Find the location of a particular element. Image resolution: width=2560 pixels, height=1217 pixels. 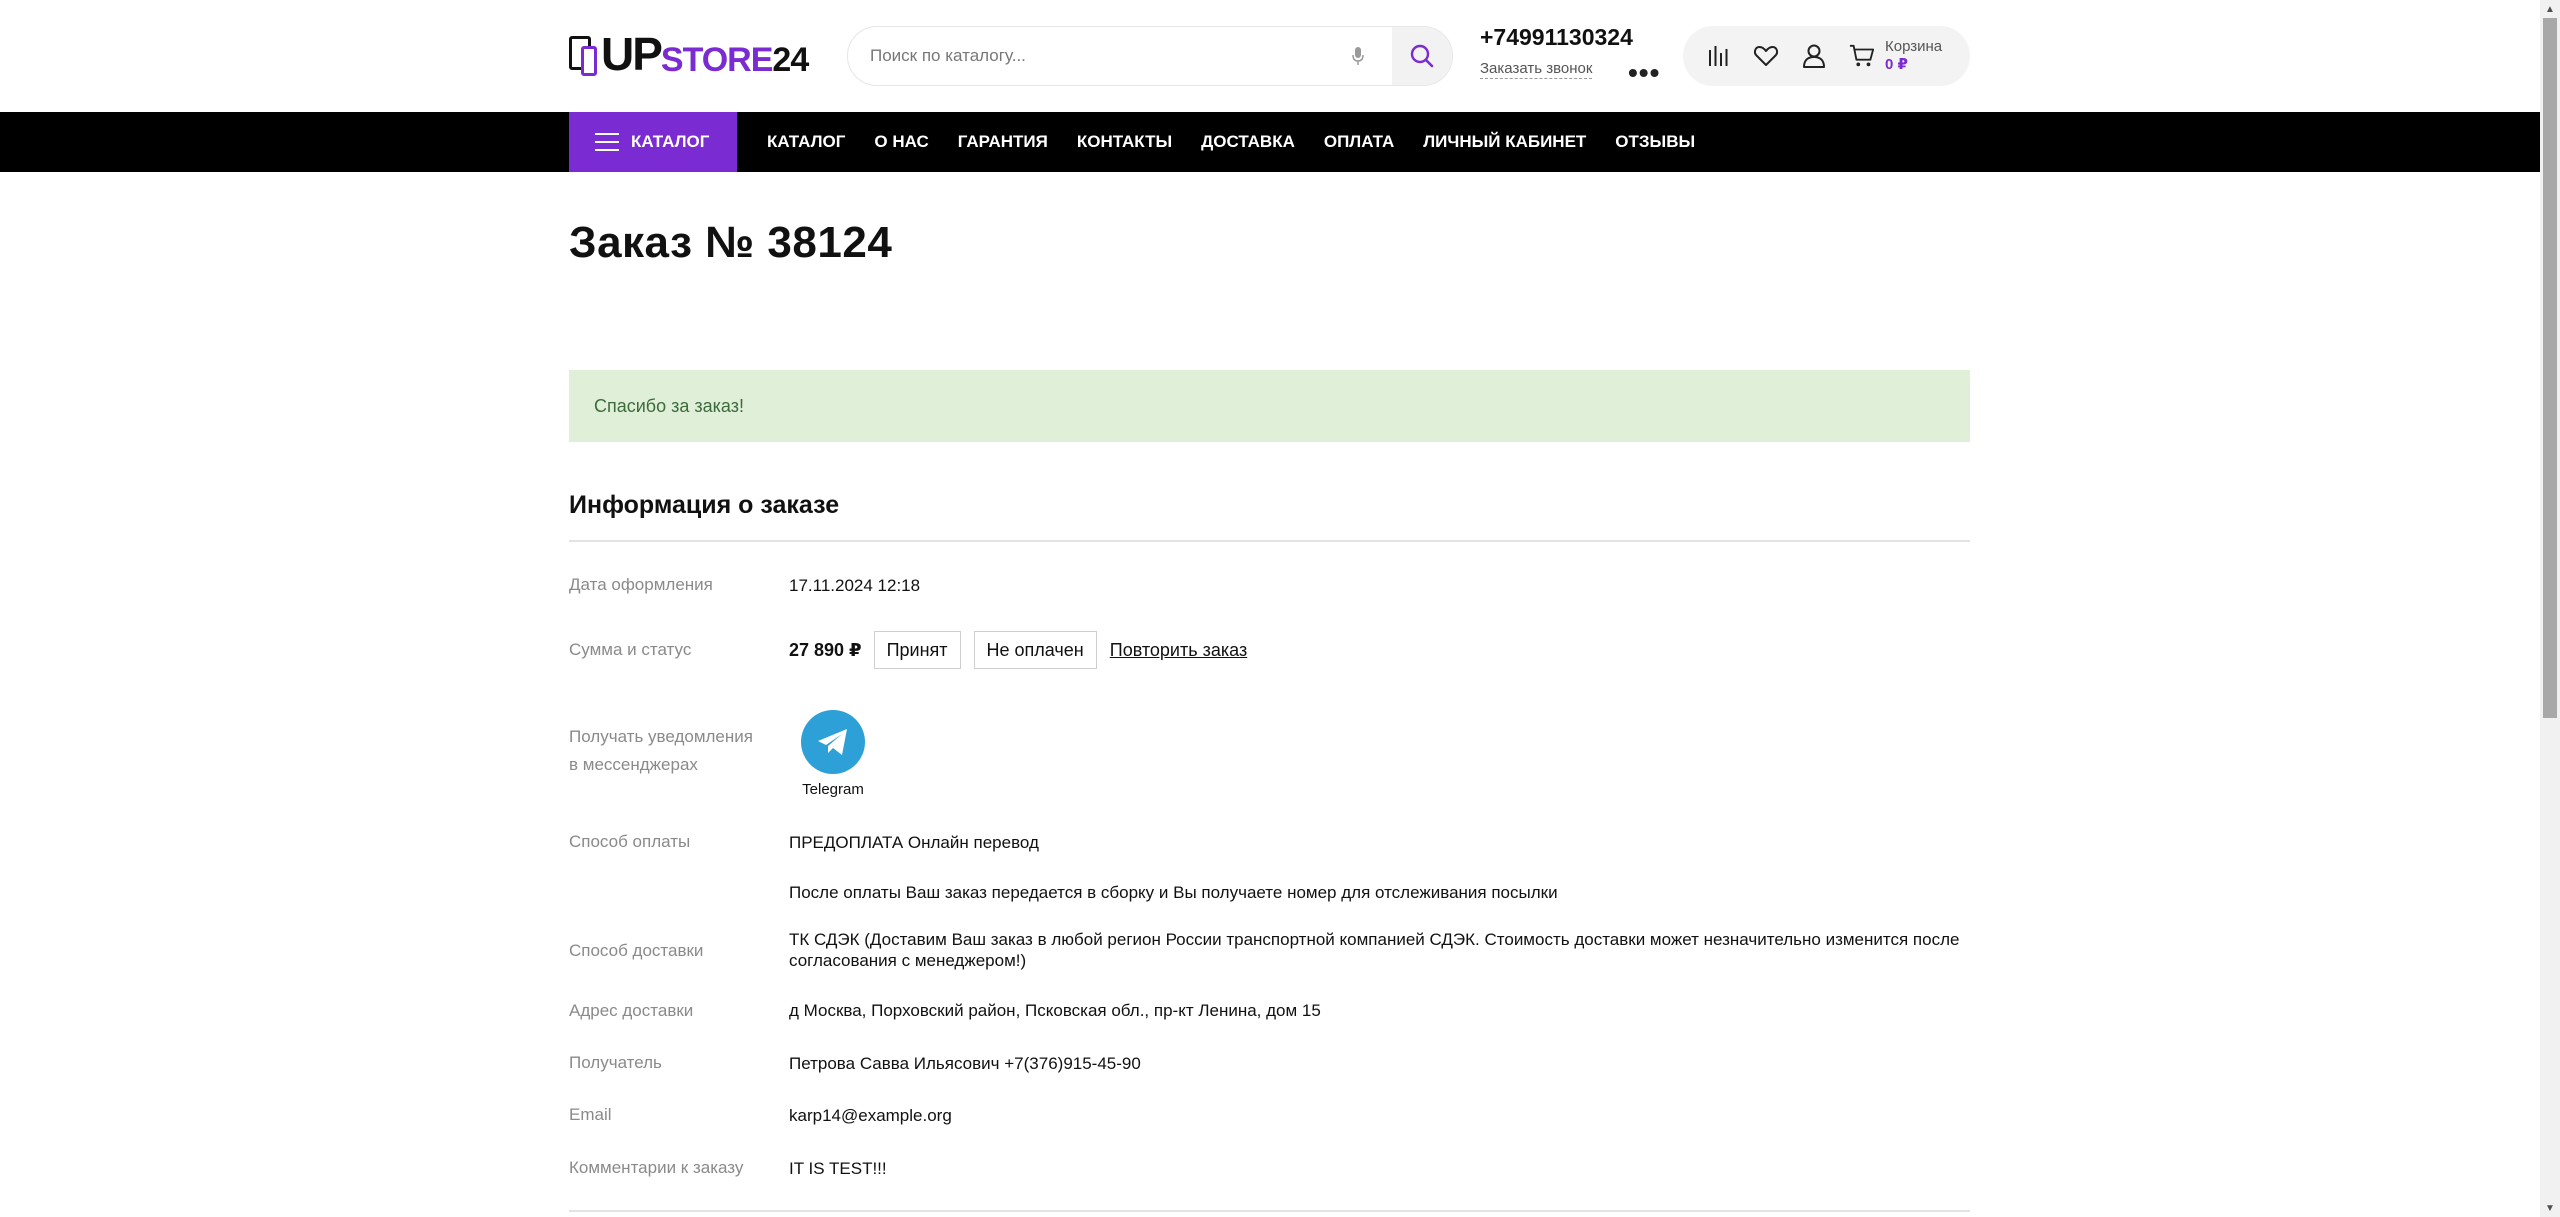

page-scrollbar: ▲ ▼ is located at coordinates (2550, 608).